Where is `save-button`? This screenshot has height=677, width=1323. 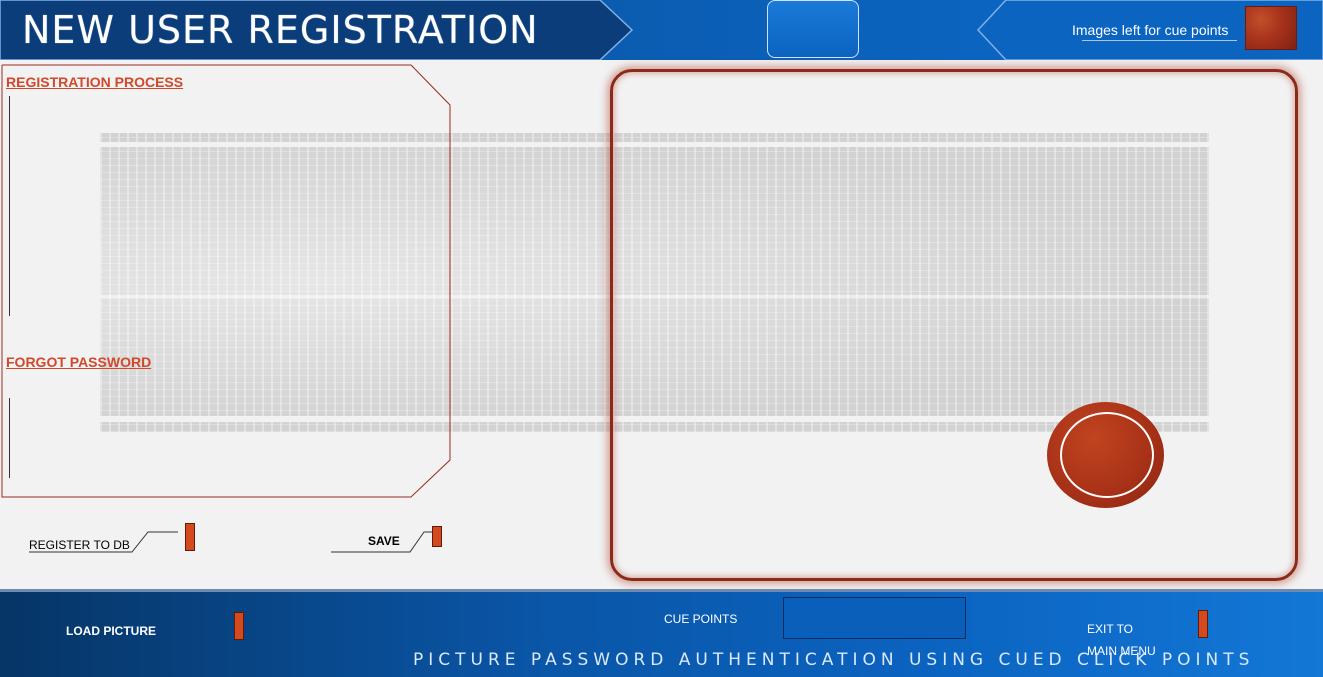
save-button is located at coordinates (437, 536).